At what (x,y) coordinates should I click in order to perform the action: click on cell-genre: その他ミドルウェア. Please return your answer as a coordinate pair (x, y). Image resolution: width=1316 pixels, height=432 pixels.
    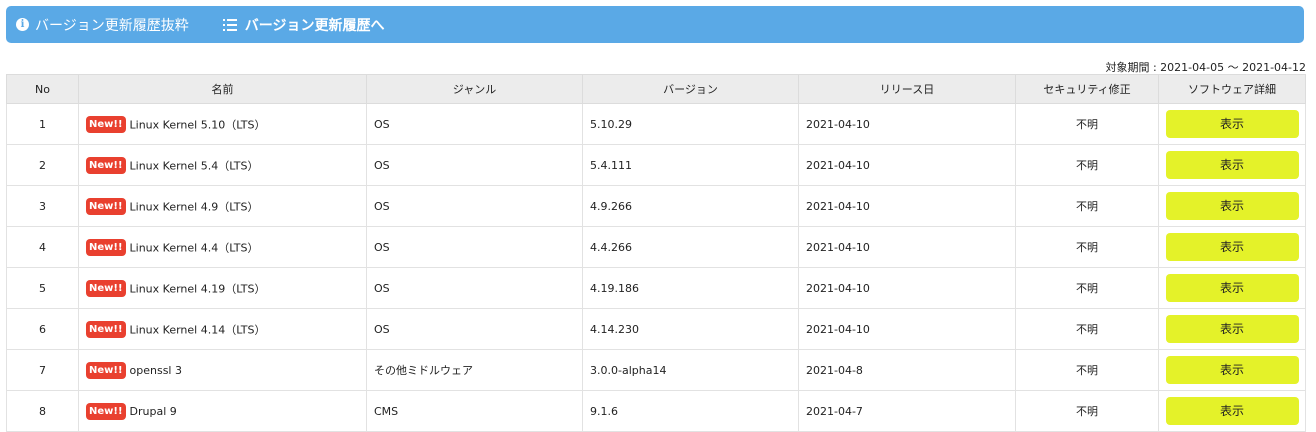
    Looking at the image, I should click on (474, 370).